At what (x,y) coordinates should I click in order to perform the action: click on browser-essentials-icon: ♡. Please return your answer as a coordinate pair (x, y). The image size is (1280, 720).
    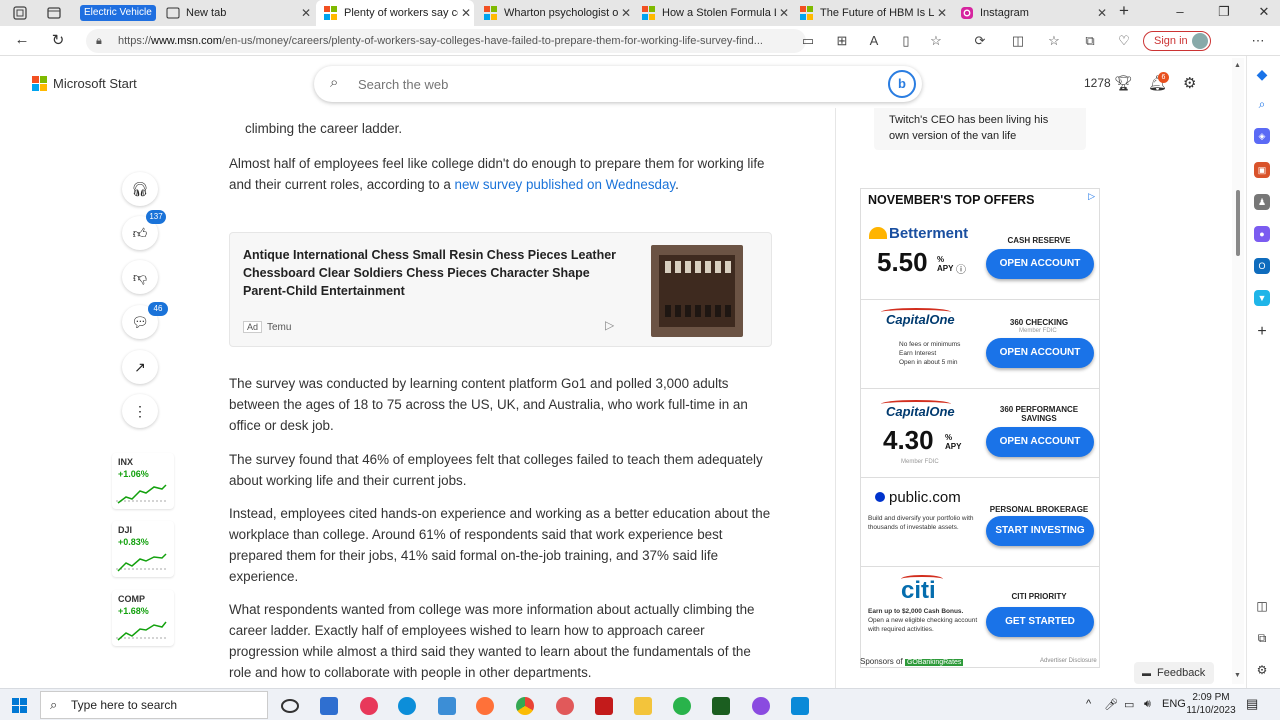
    Looking at the image, I should click on (1124, 41).